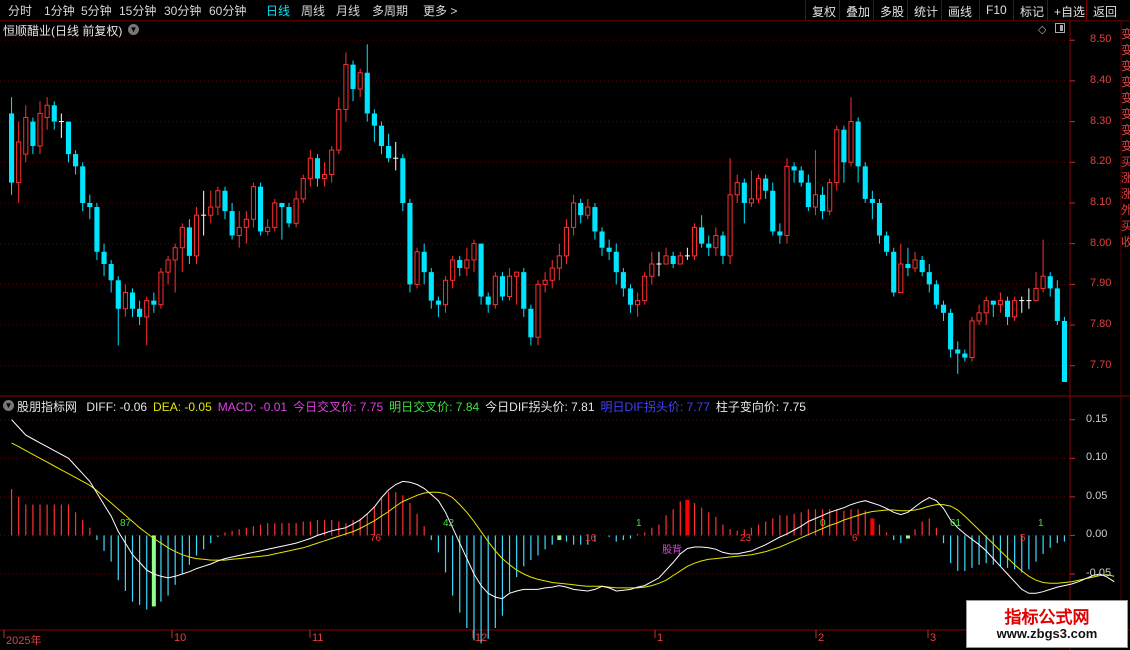 The image size is (1130, 650). I want to click on indicator-value-5: 今日DIF拐头价: 7.81, so click(540, 407).